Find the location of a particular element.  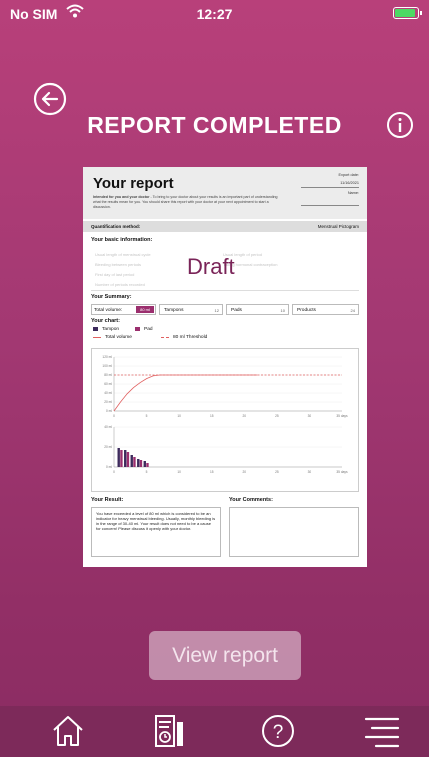

home-icon is located at coordinates (68, 731).